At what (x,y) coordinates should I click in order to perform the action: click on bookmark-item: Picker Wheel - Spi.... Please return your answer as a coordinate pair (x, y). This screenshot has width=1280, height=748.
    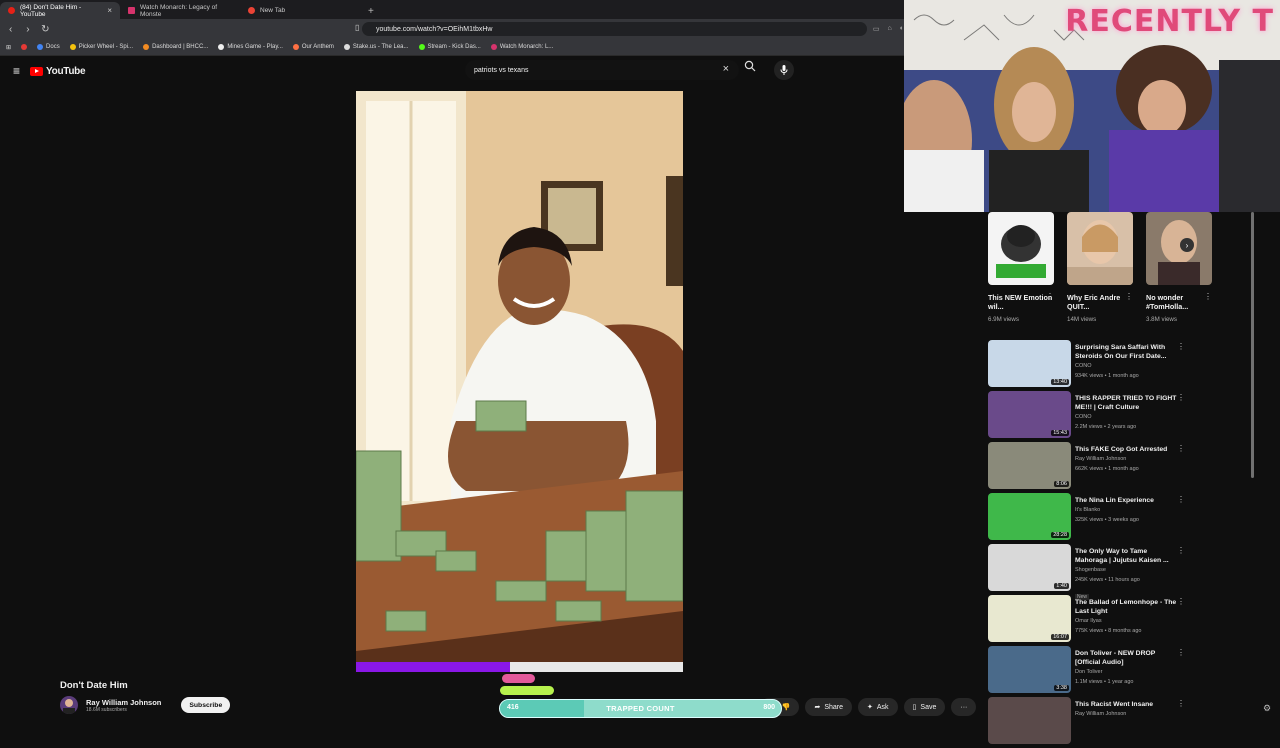
    Looking at the image, I should click on (101, 47).